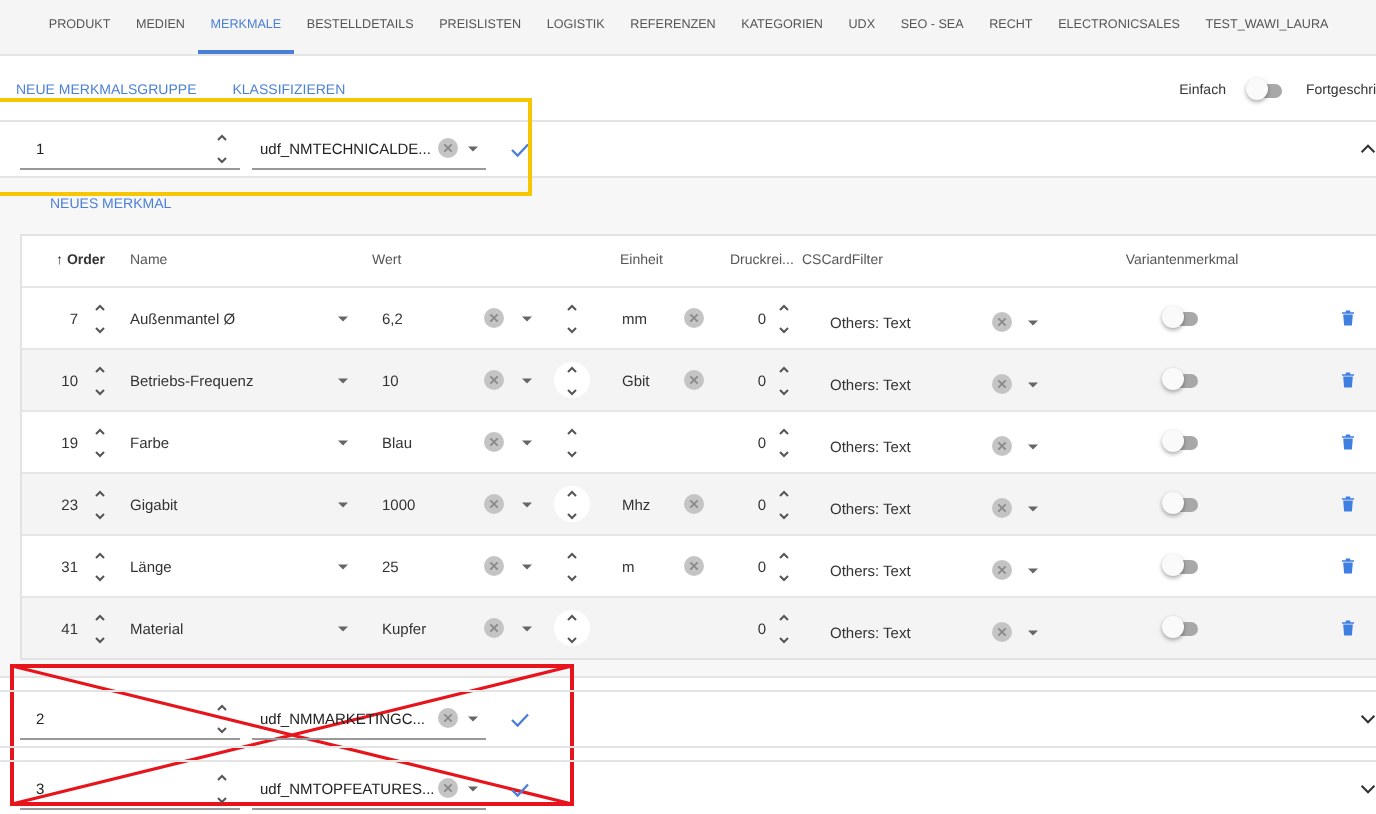 The height and width of the screenshot is (814, 1376). I want to click on chevron-up-icon, so click(1368, 149).